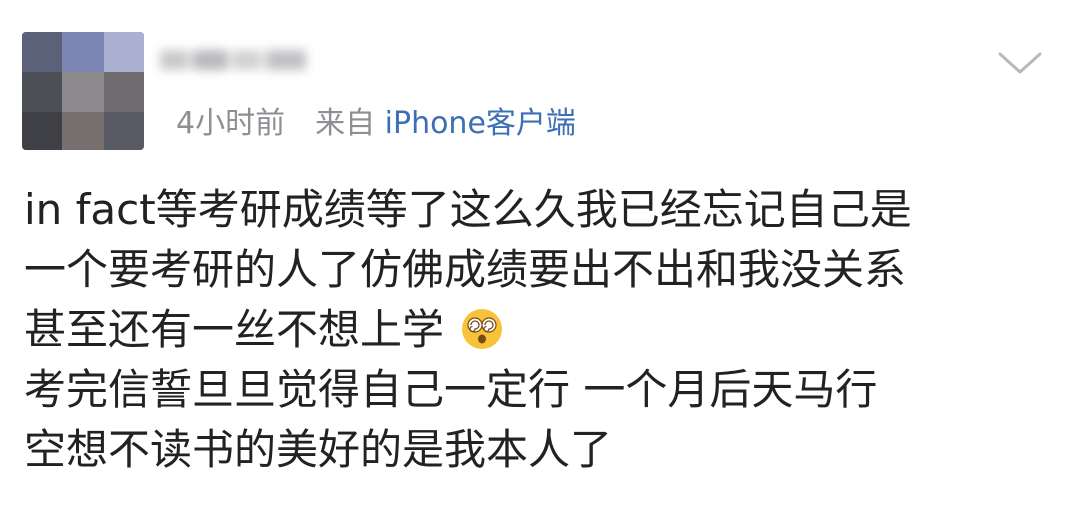 The image size is (1066, 508). What do you see at coordinates (345, 123) in the screenshot?
I see `source-prefix: 来自` at bounding box center [345, 123].